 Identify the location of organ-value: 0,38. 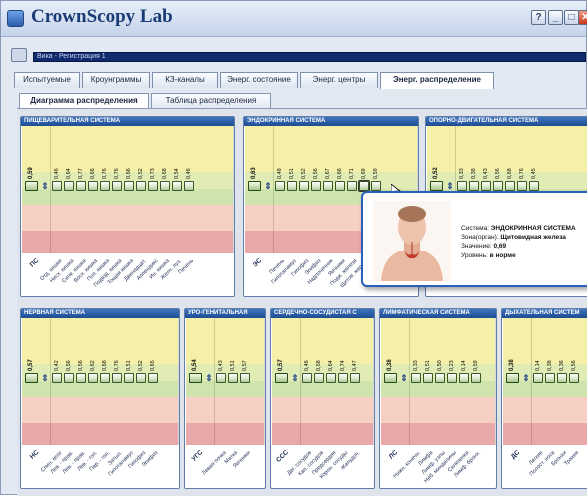
(550, 365).